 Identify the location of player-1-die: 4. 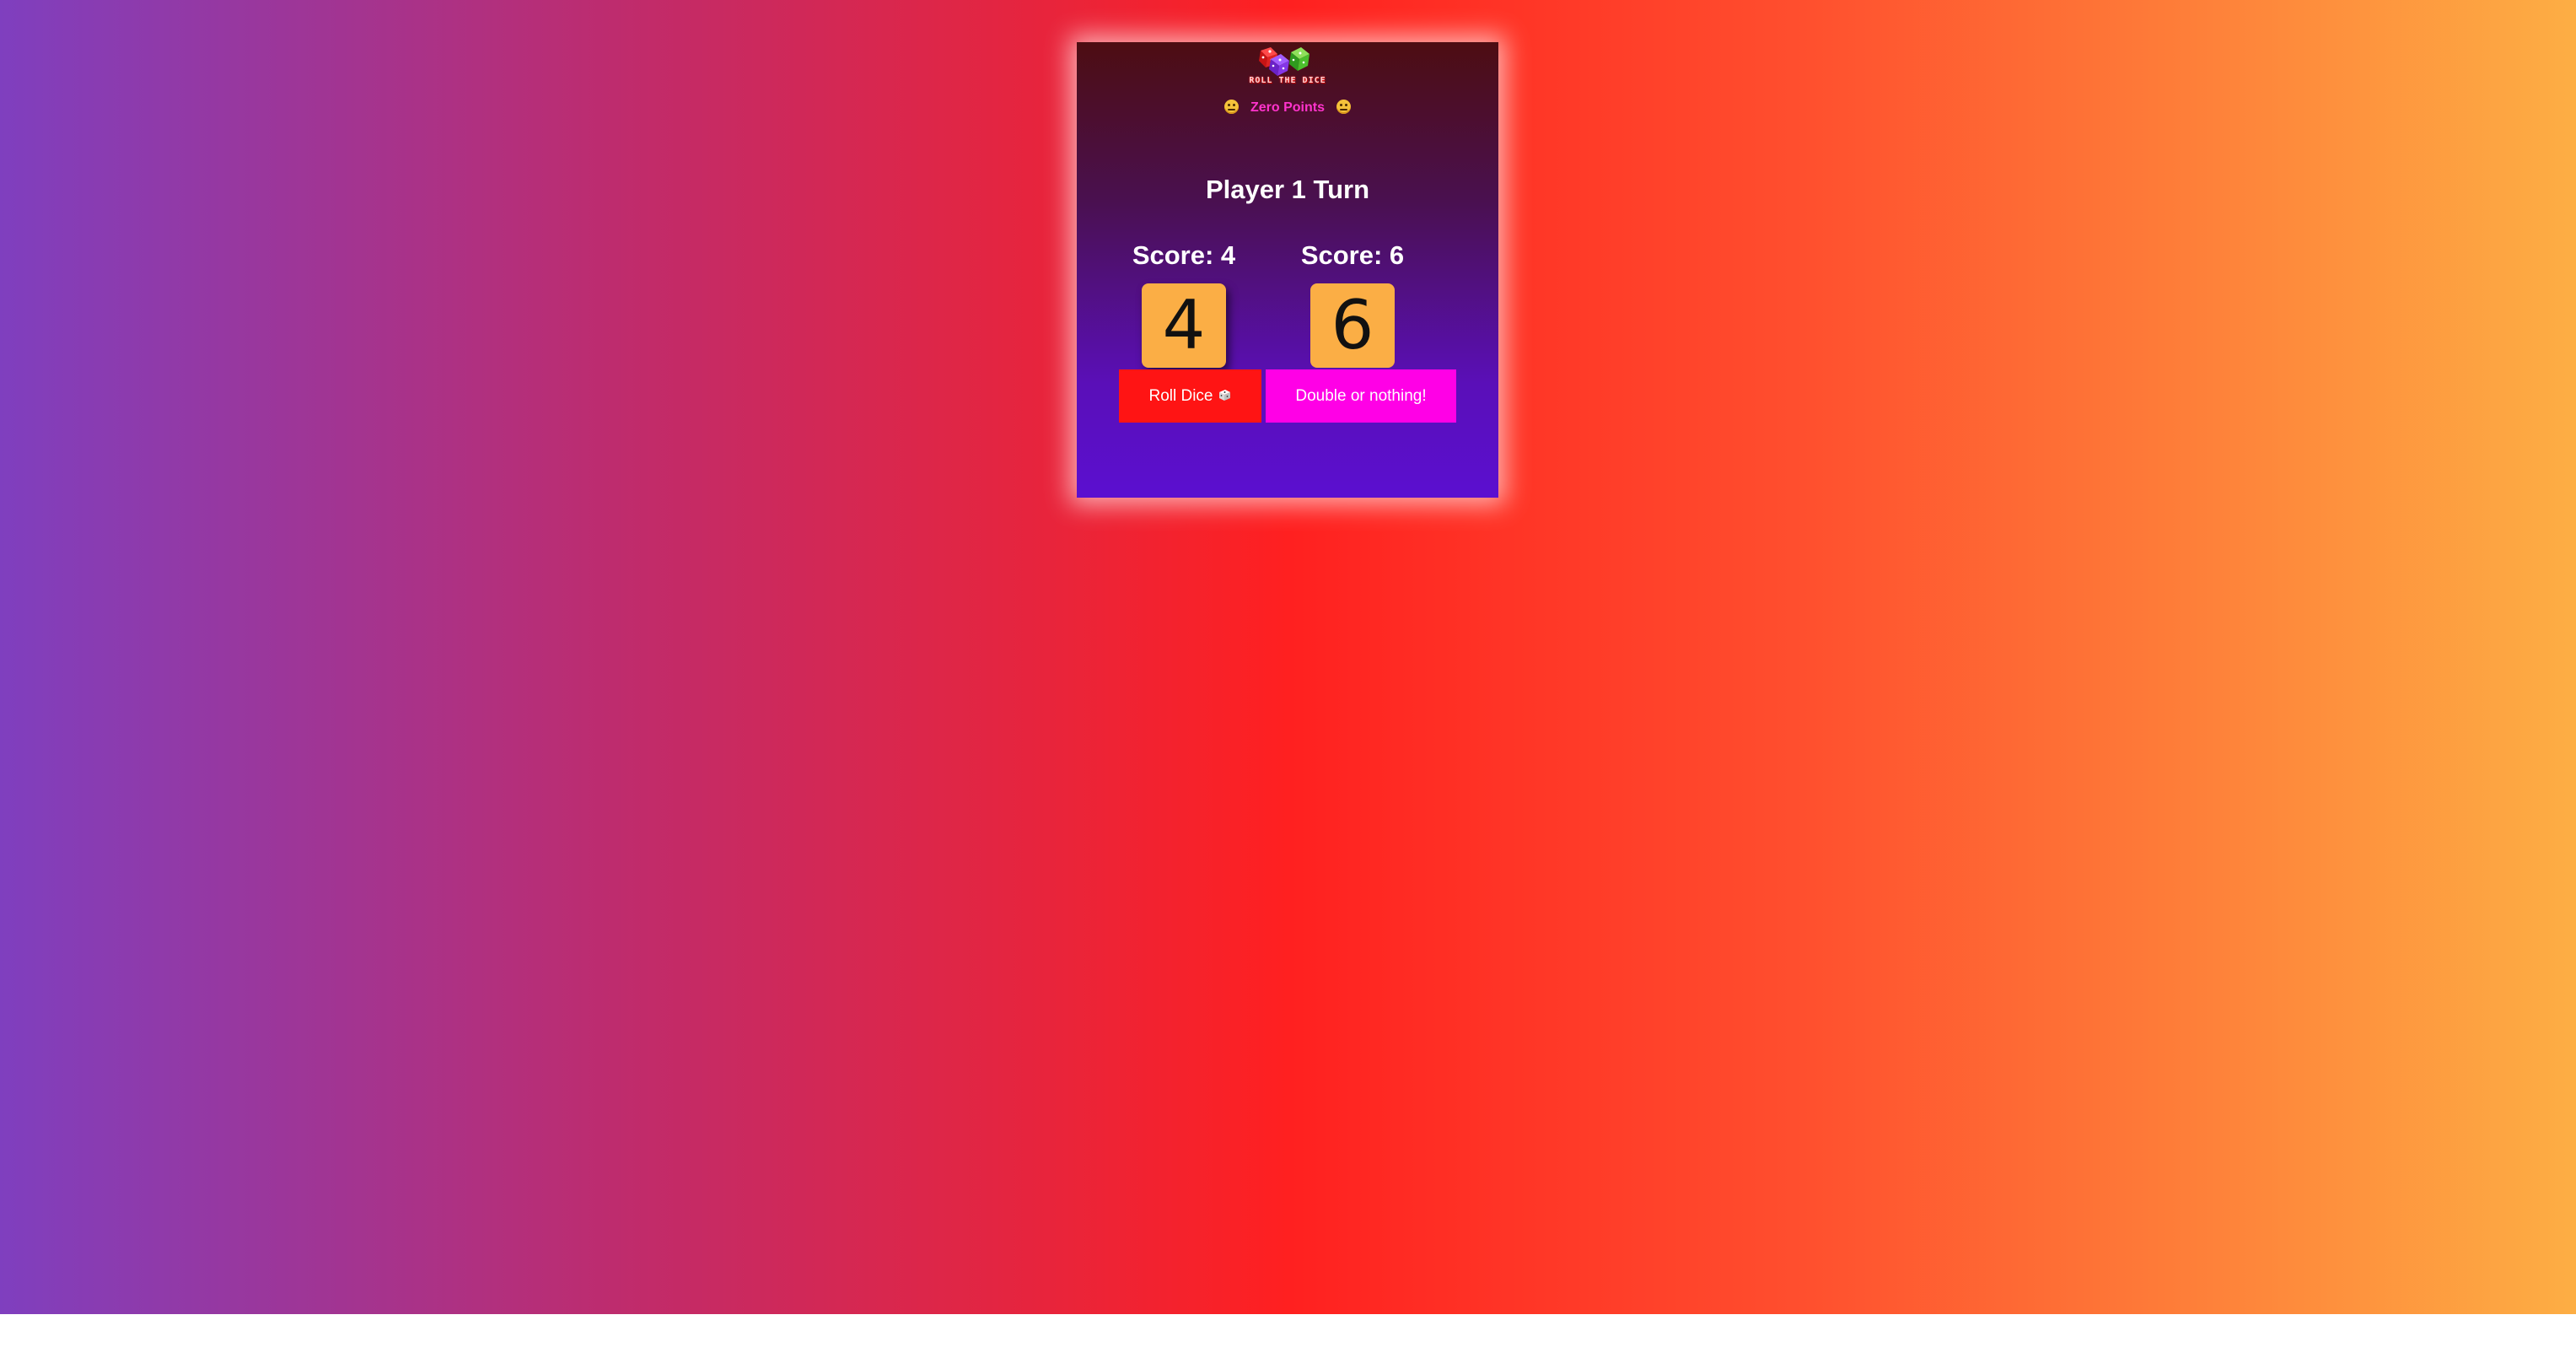
(1184, 325).